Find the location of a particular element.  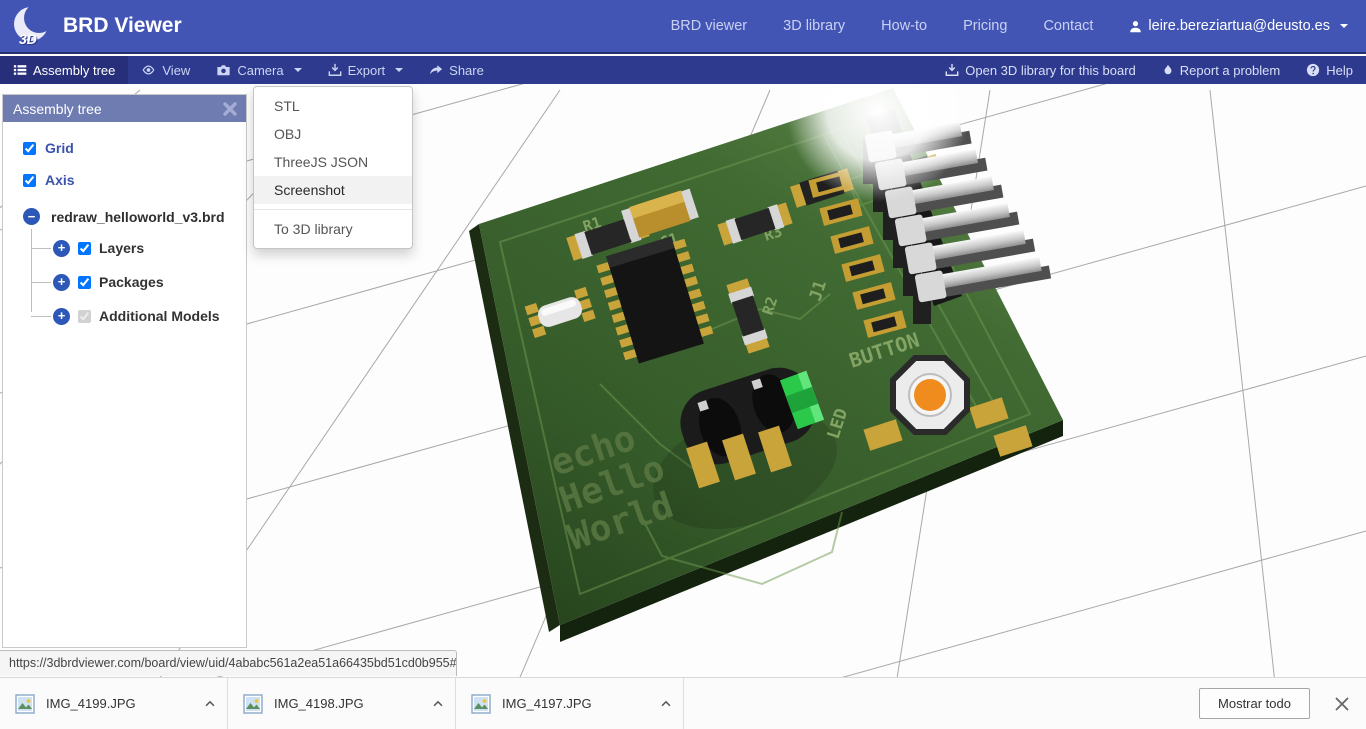

close-downloads-bar-icon is located at coordinates (1342, 704).